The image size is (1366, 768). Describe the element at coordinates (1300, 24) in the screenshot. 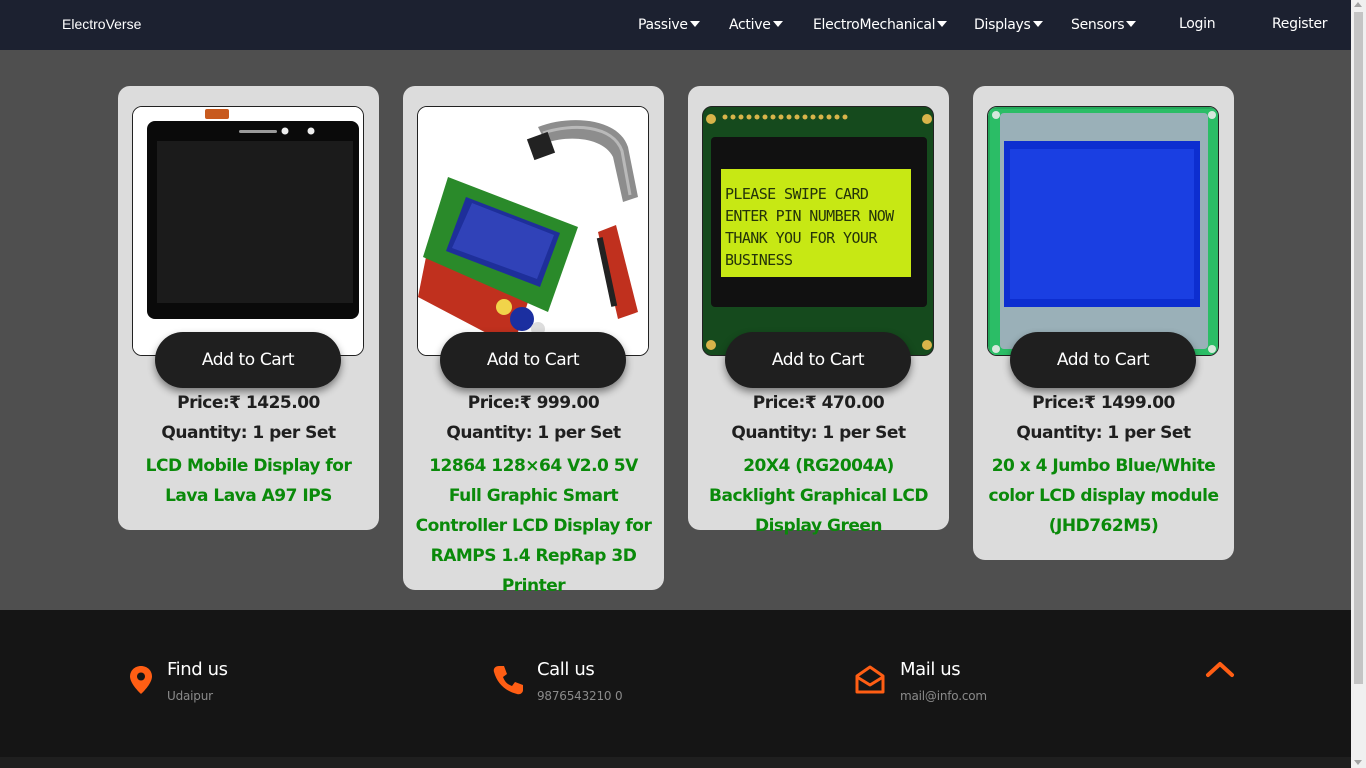

I see `register-link: Register` at that location.